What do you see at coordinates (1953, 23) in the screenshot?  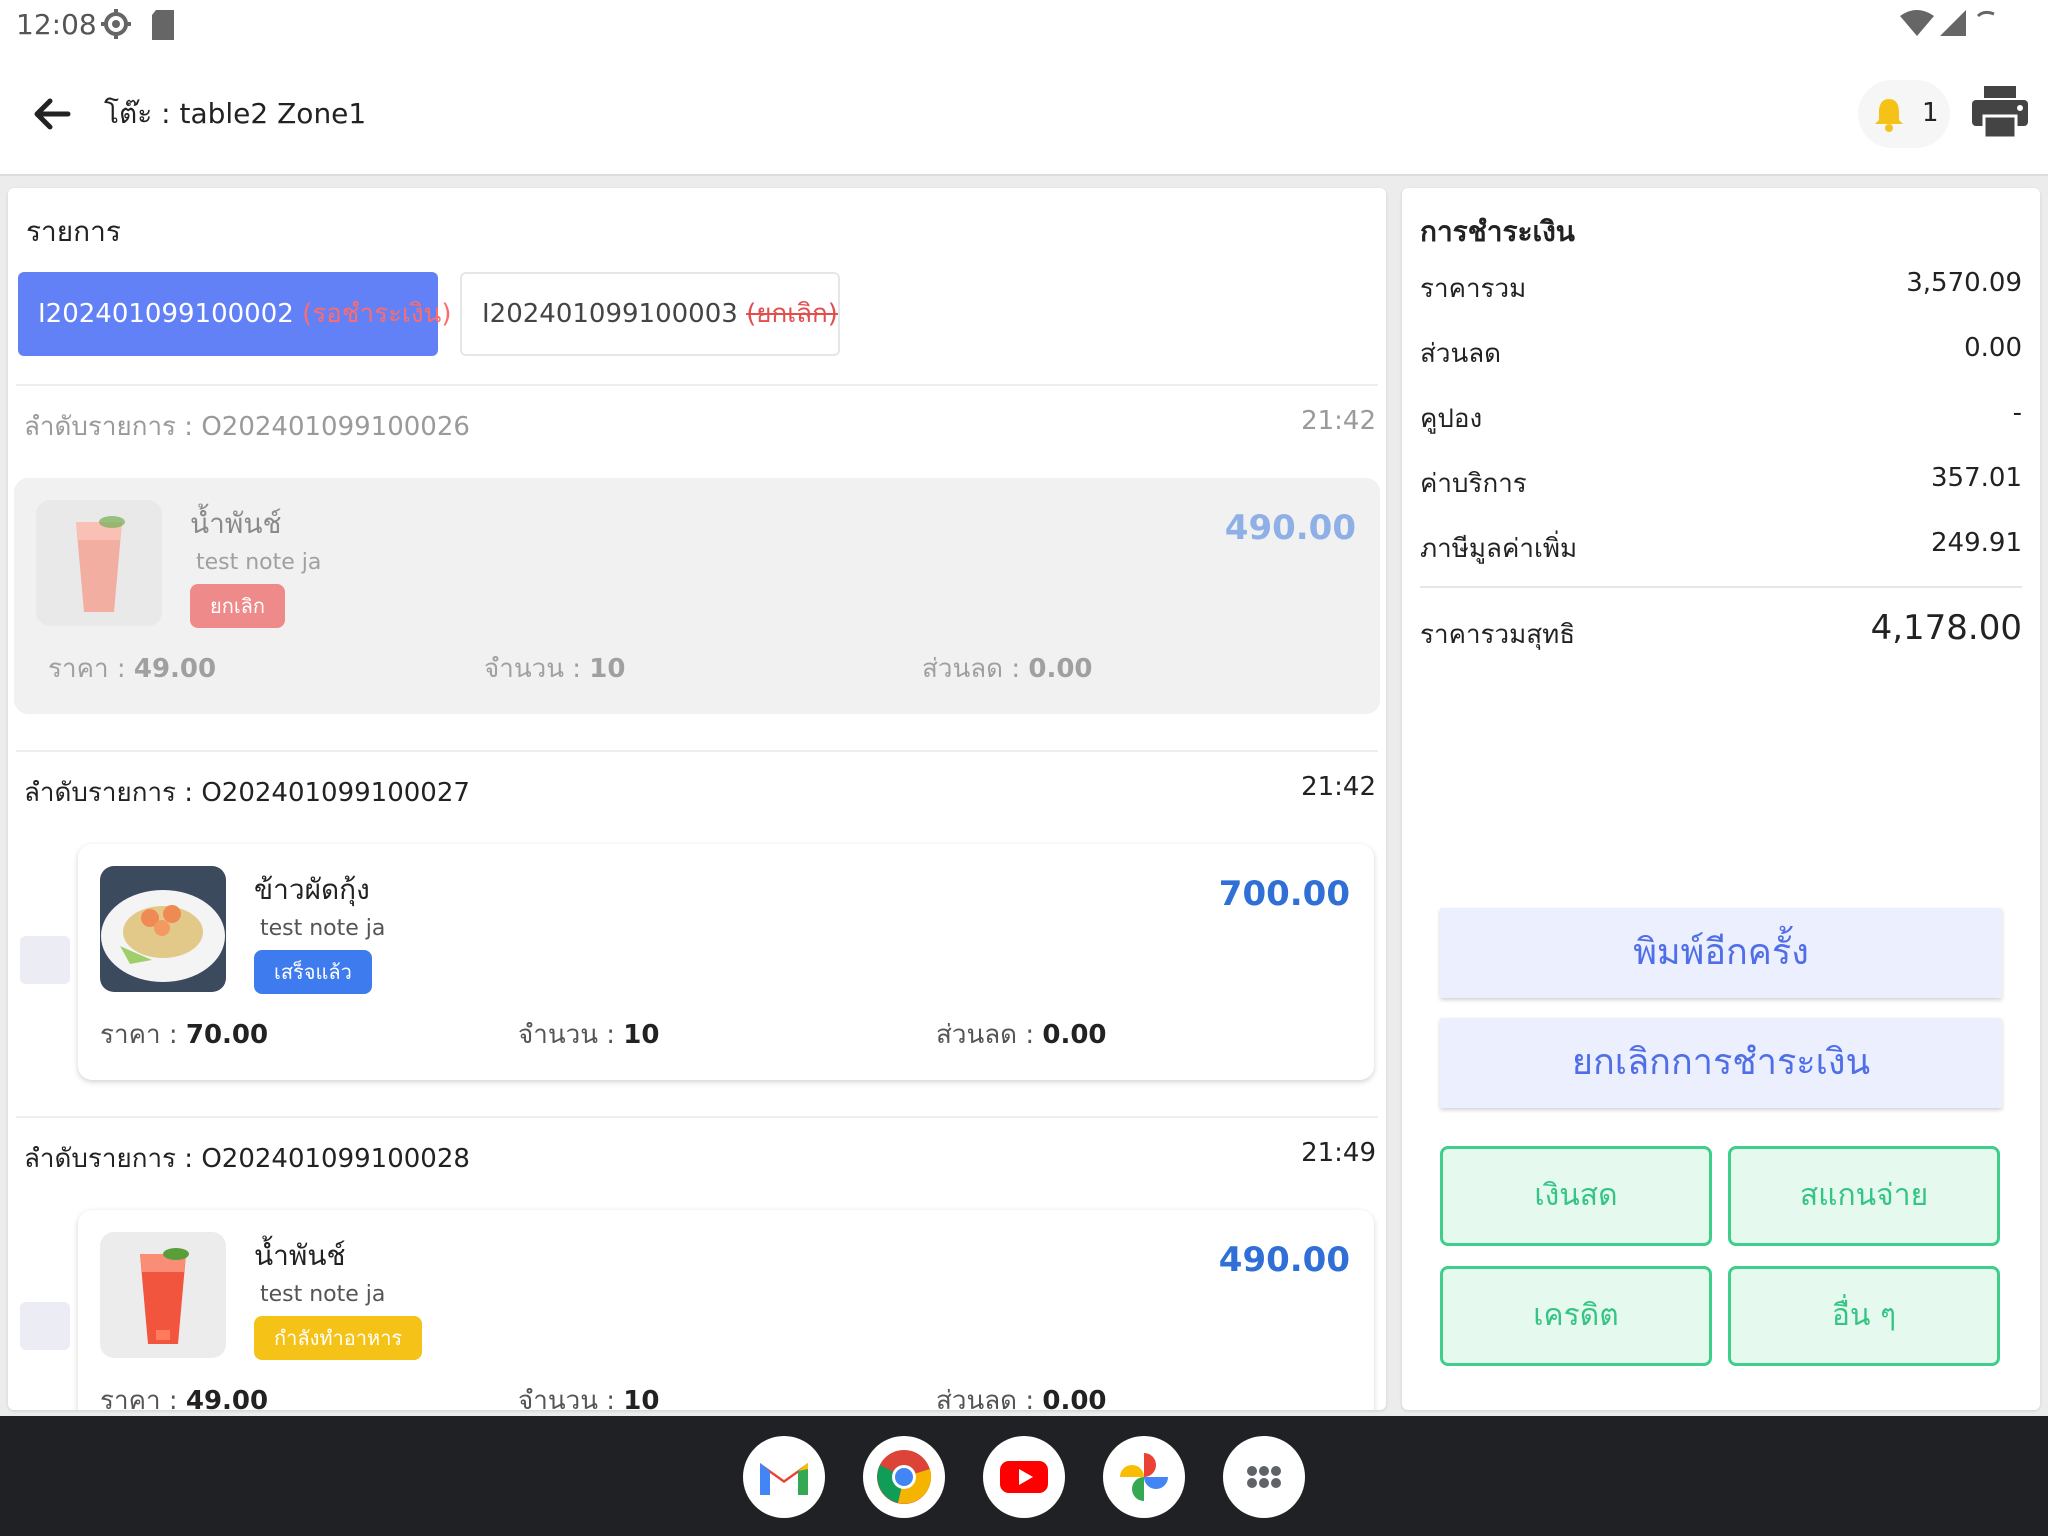 I see `signal-icon` at bounding box center [1953, 23].